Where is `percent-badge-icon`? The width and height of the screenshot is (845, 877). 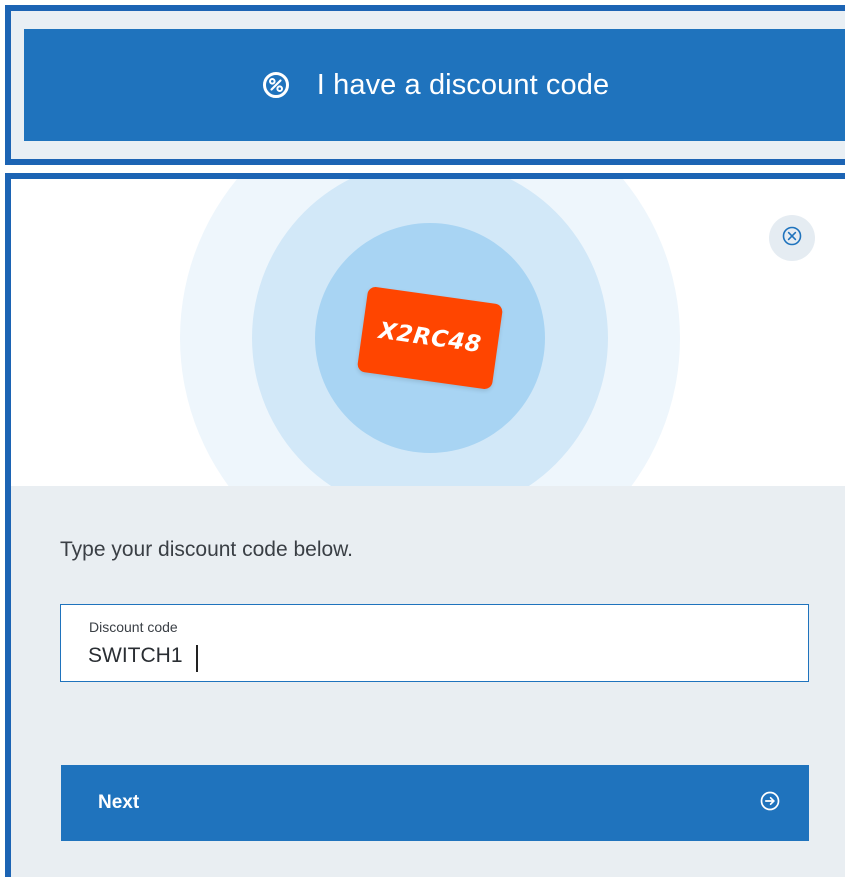 percent-badge-icon is located at coordinates (276, 85).